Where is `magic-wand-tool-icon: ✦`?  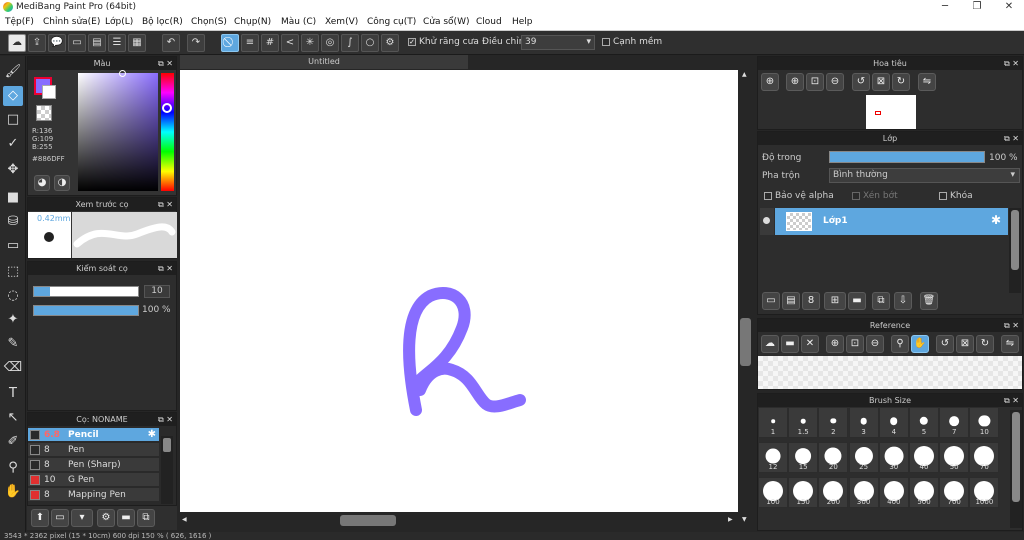 magic-wand-tool-icon: ✦ is located at coordinates (13, 320).